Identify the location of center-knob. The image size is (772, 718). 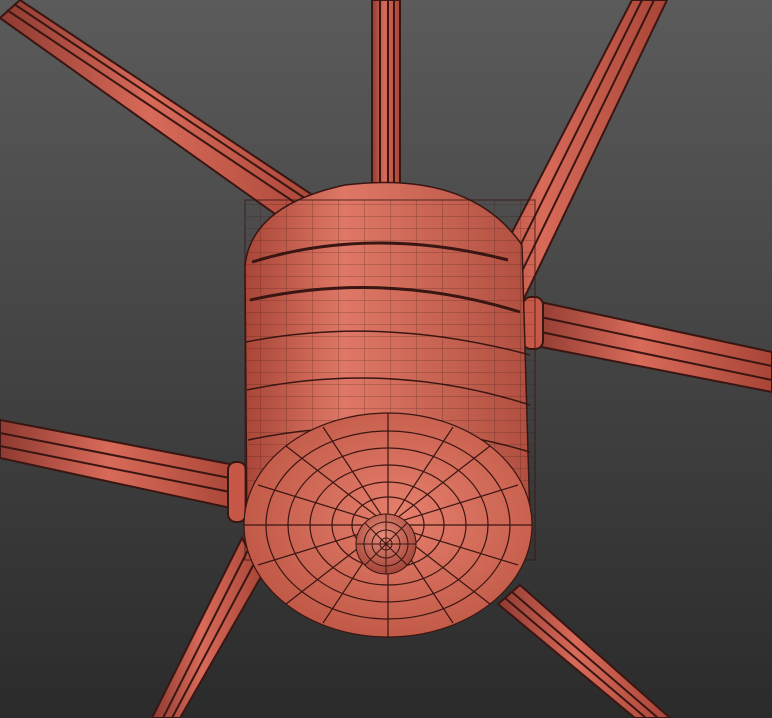
(386, 544).